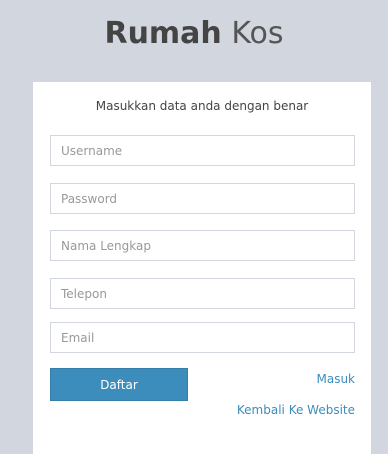 Image resolution: width=388 pixels, height=454 pixels. What do you see at coordinates (202, 106) in the screenshot?
I see `register-message: Masukkan data anda dengan benar` at bounding box center [202, 106].